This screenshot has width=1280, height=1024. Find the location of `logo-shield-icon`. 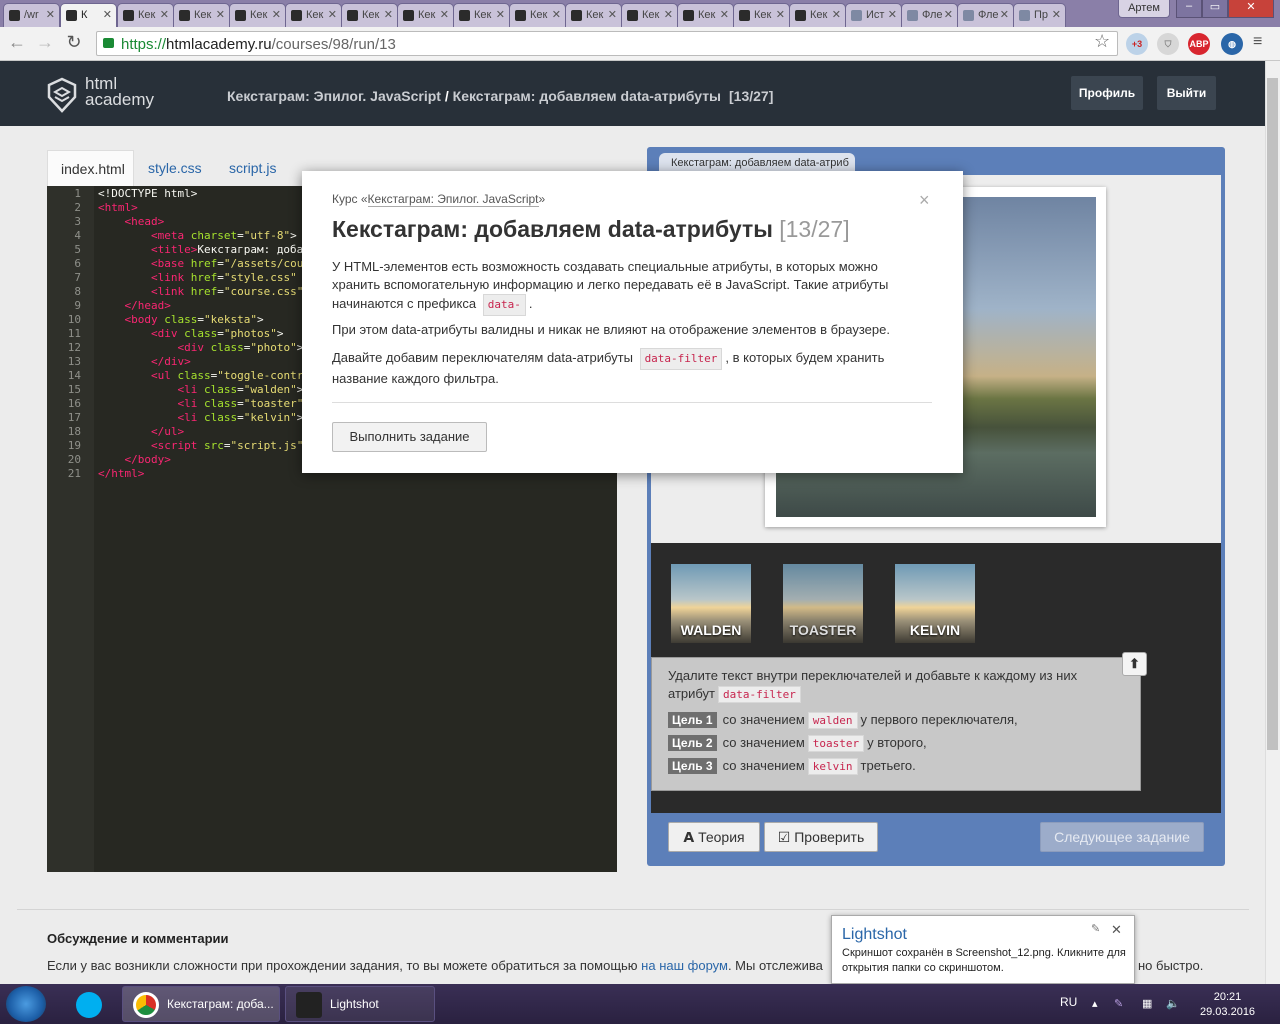

logo-shield-icon is located at coordinates (62, 95).